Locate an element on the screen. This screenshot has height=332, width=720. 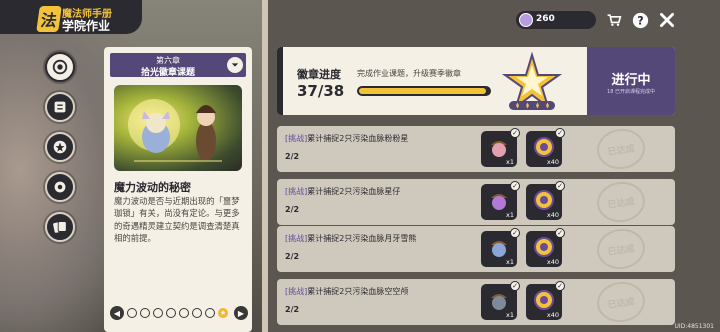
cards-icon is located at coordinates (60, 227).